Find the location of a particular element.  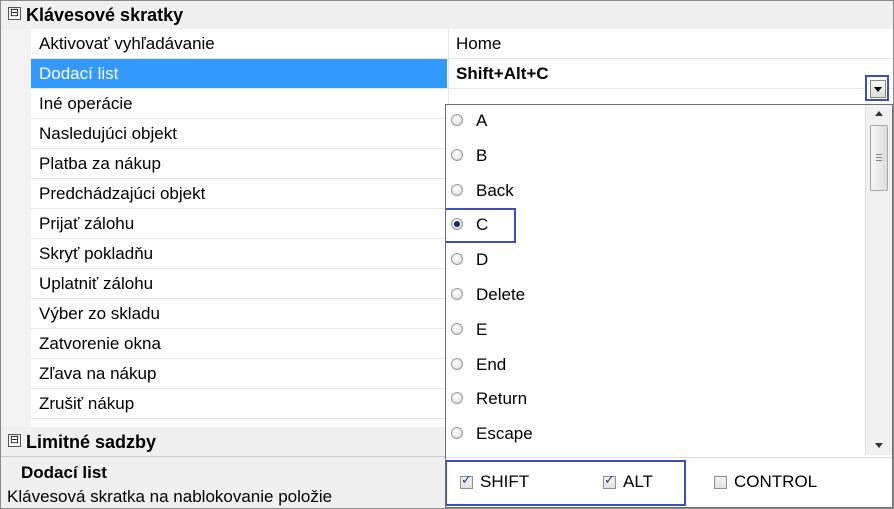

property-name: Predchádzajúci objekt is located at coordinates (122, 193).